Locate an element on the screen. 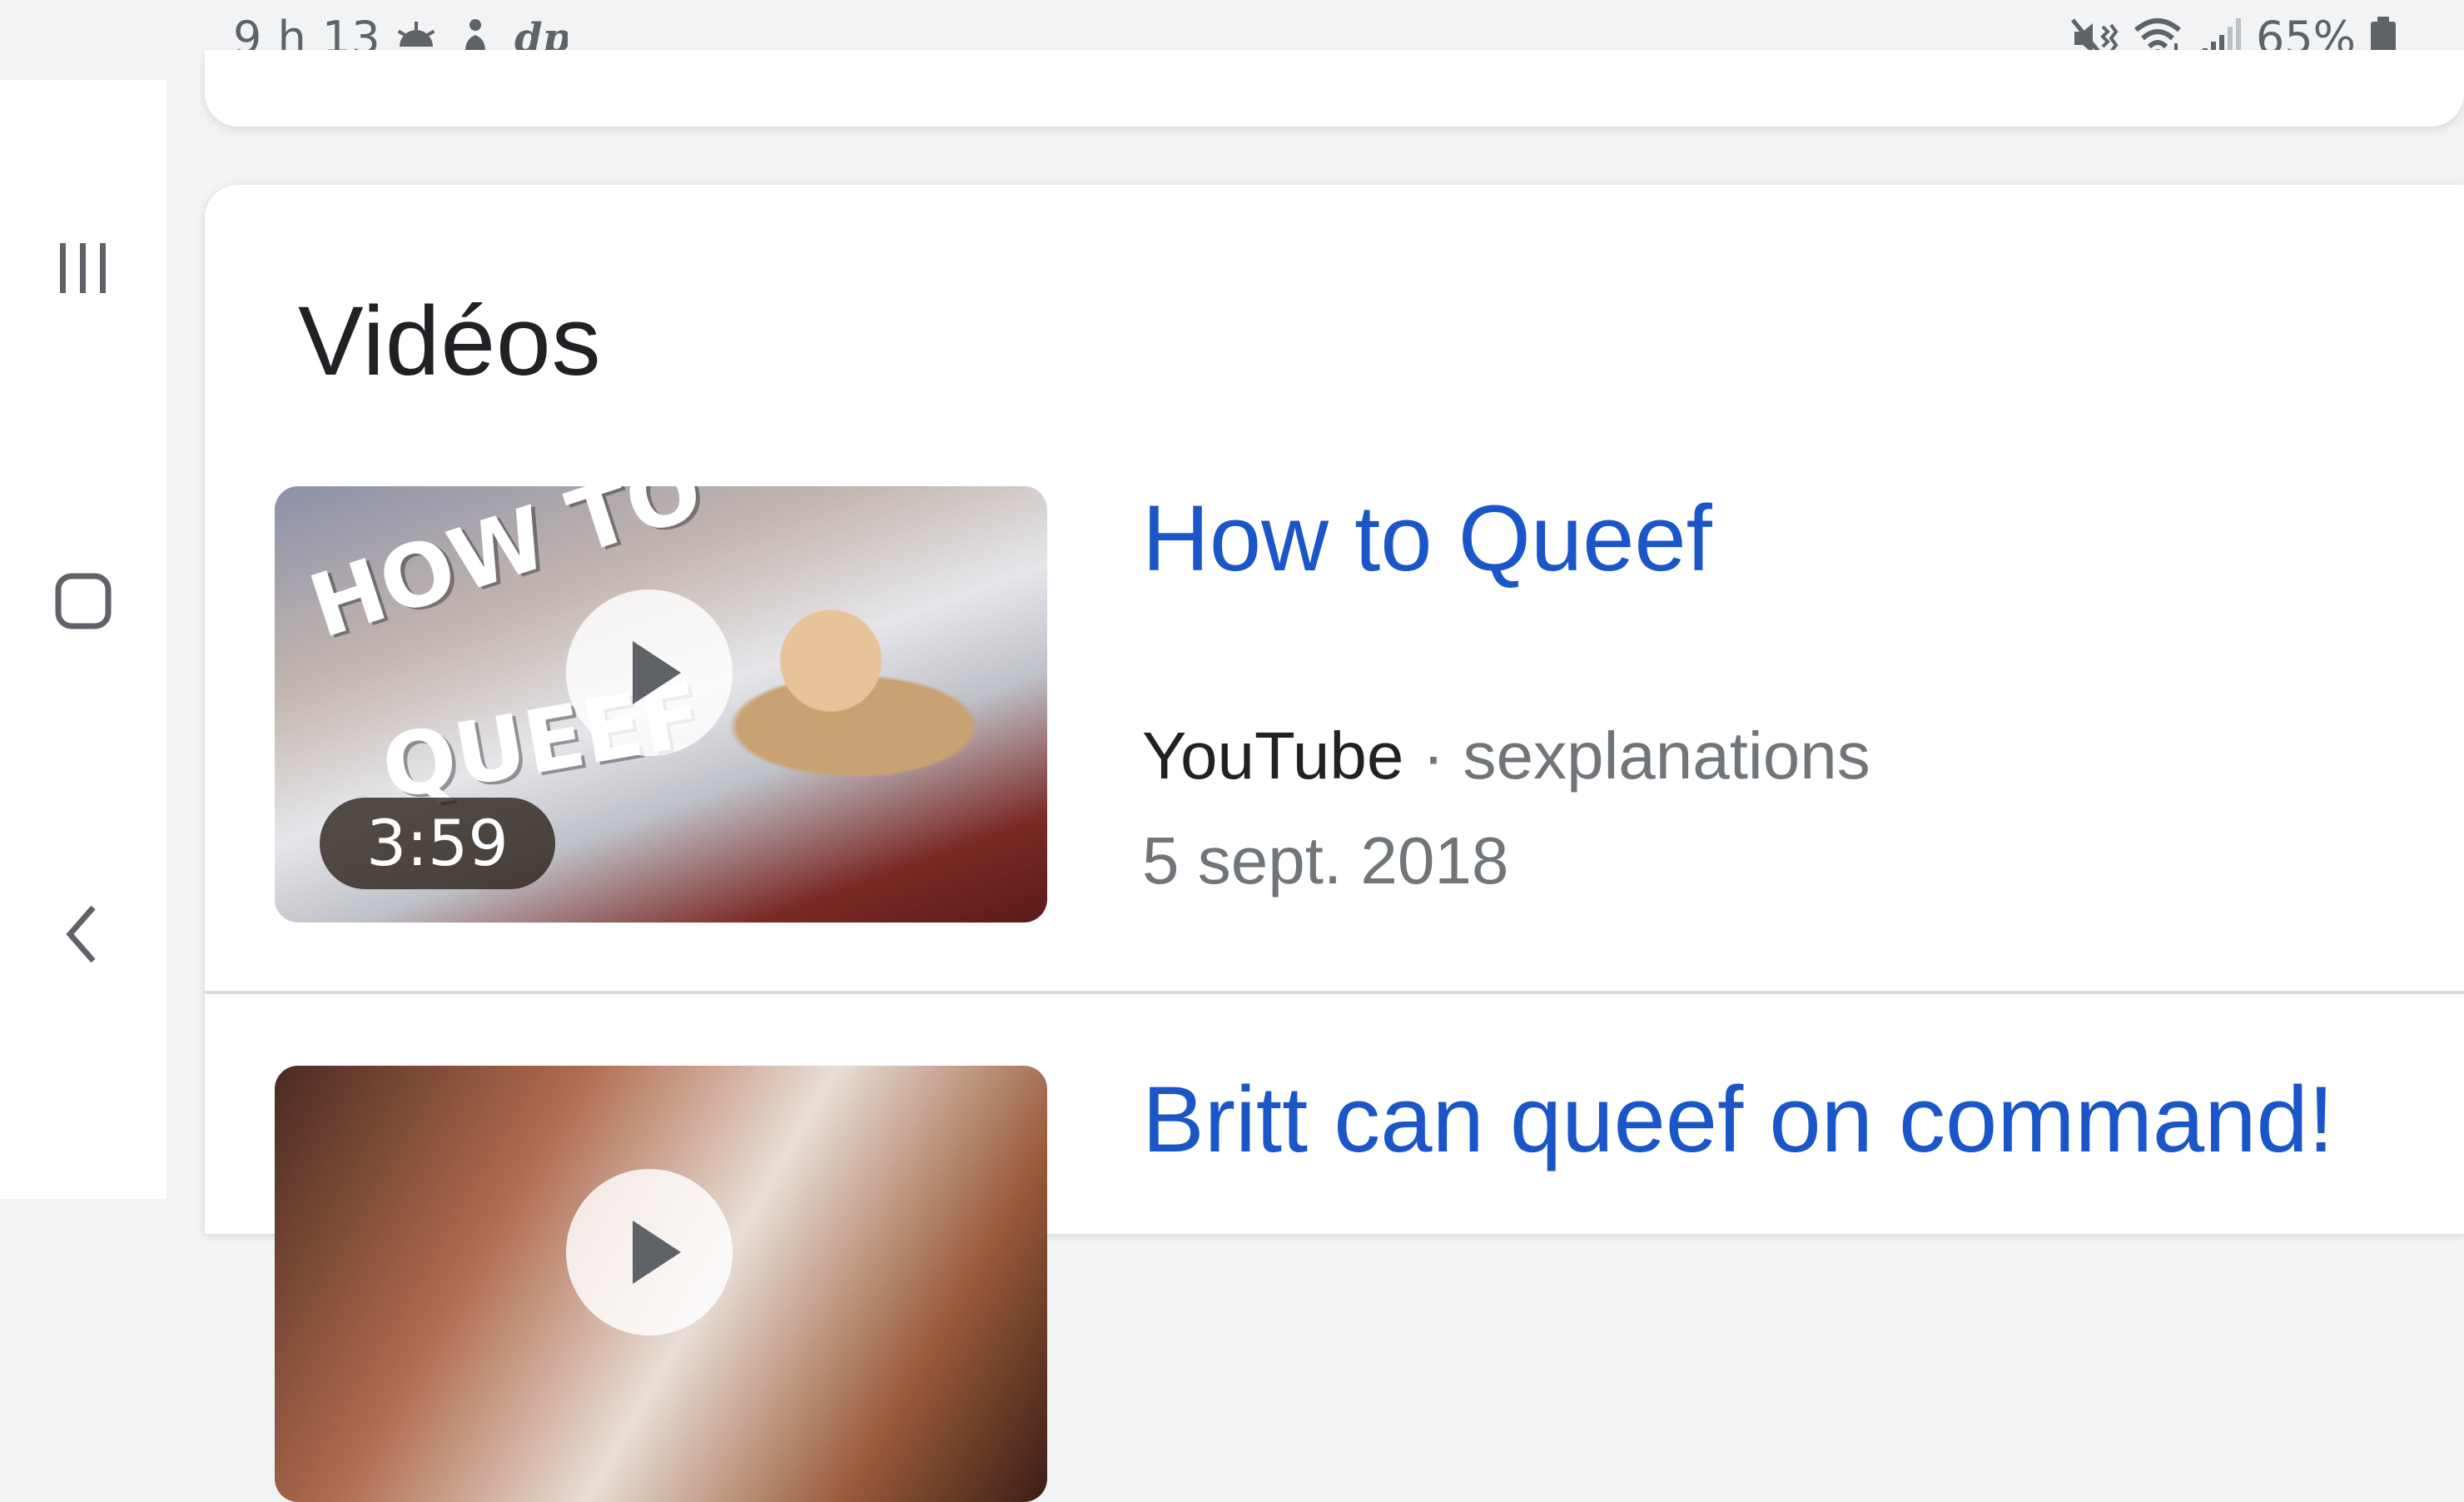 The height and width of the screenshot is (1502, 2464). back-icon is located at coordinates (83, 934).